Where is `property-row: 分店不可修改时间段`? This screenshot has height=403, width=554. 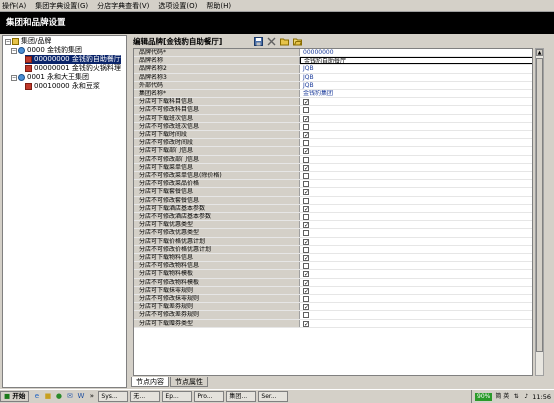 property-row: 分店不可修改时间段 is located at coordinates (333, 143).